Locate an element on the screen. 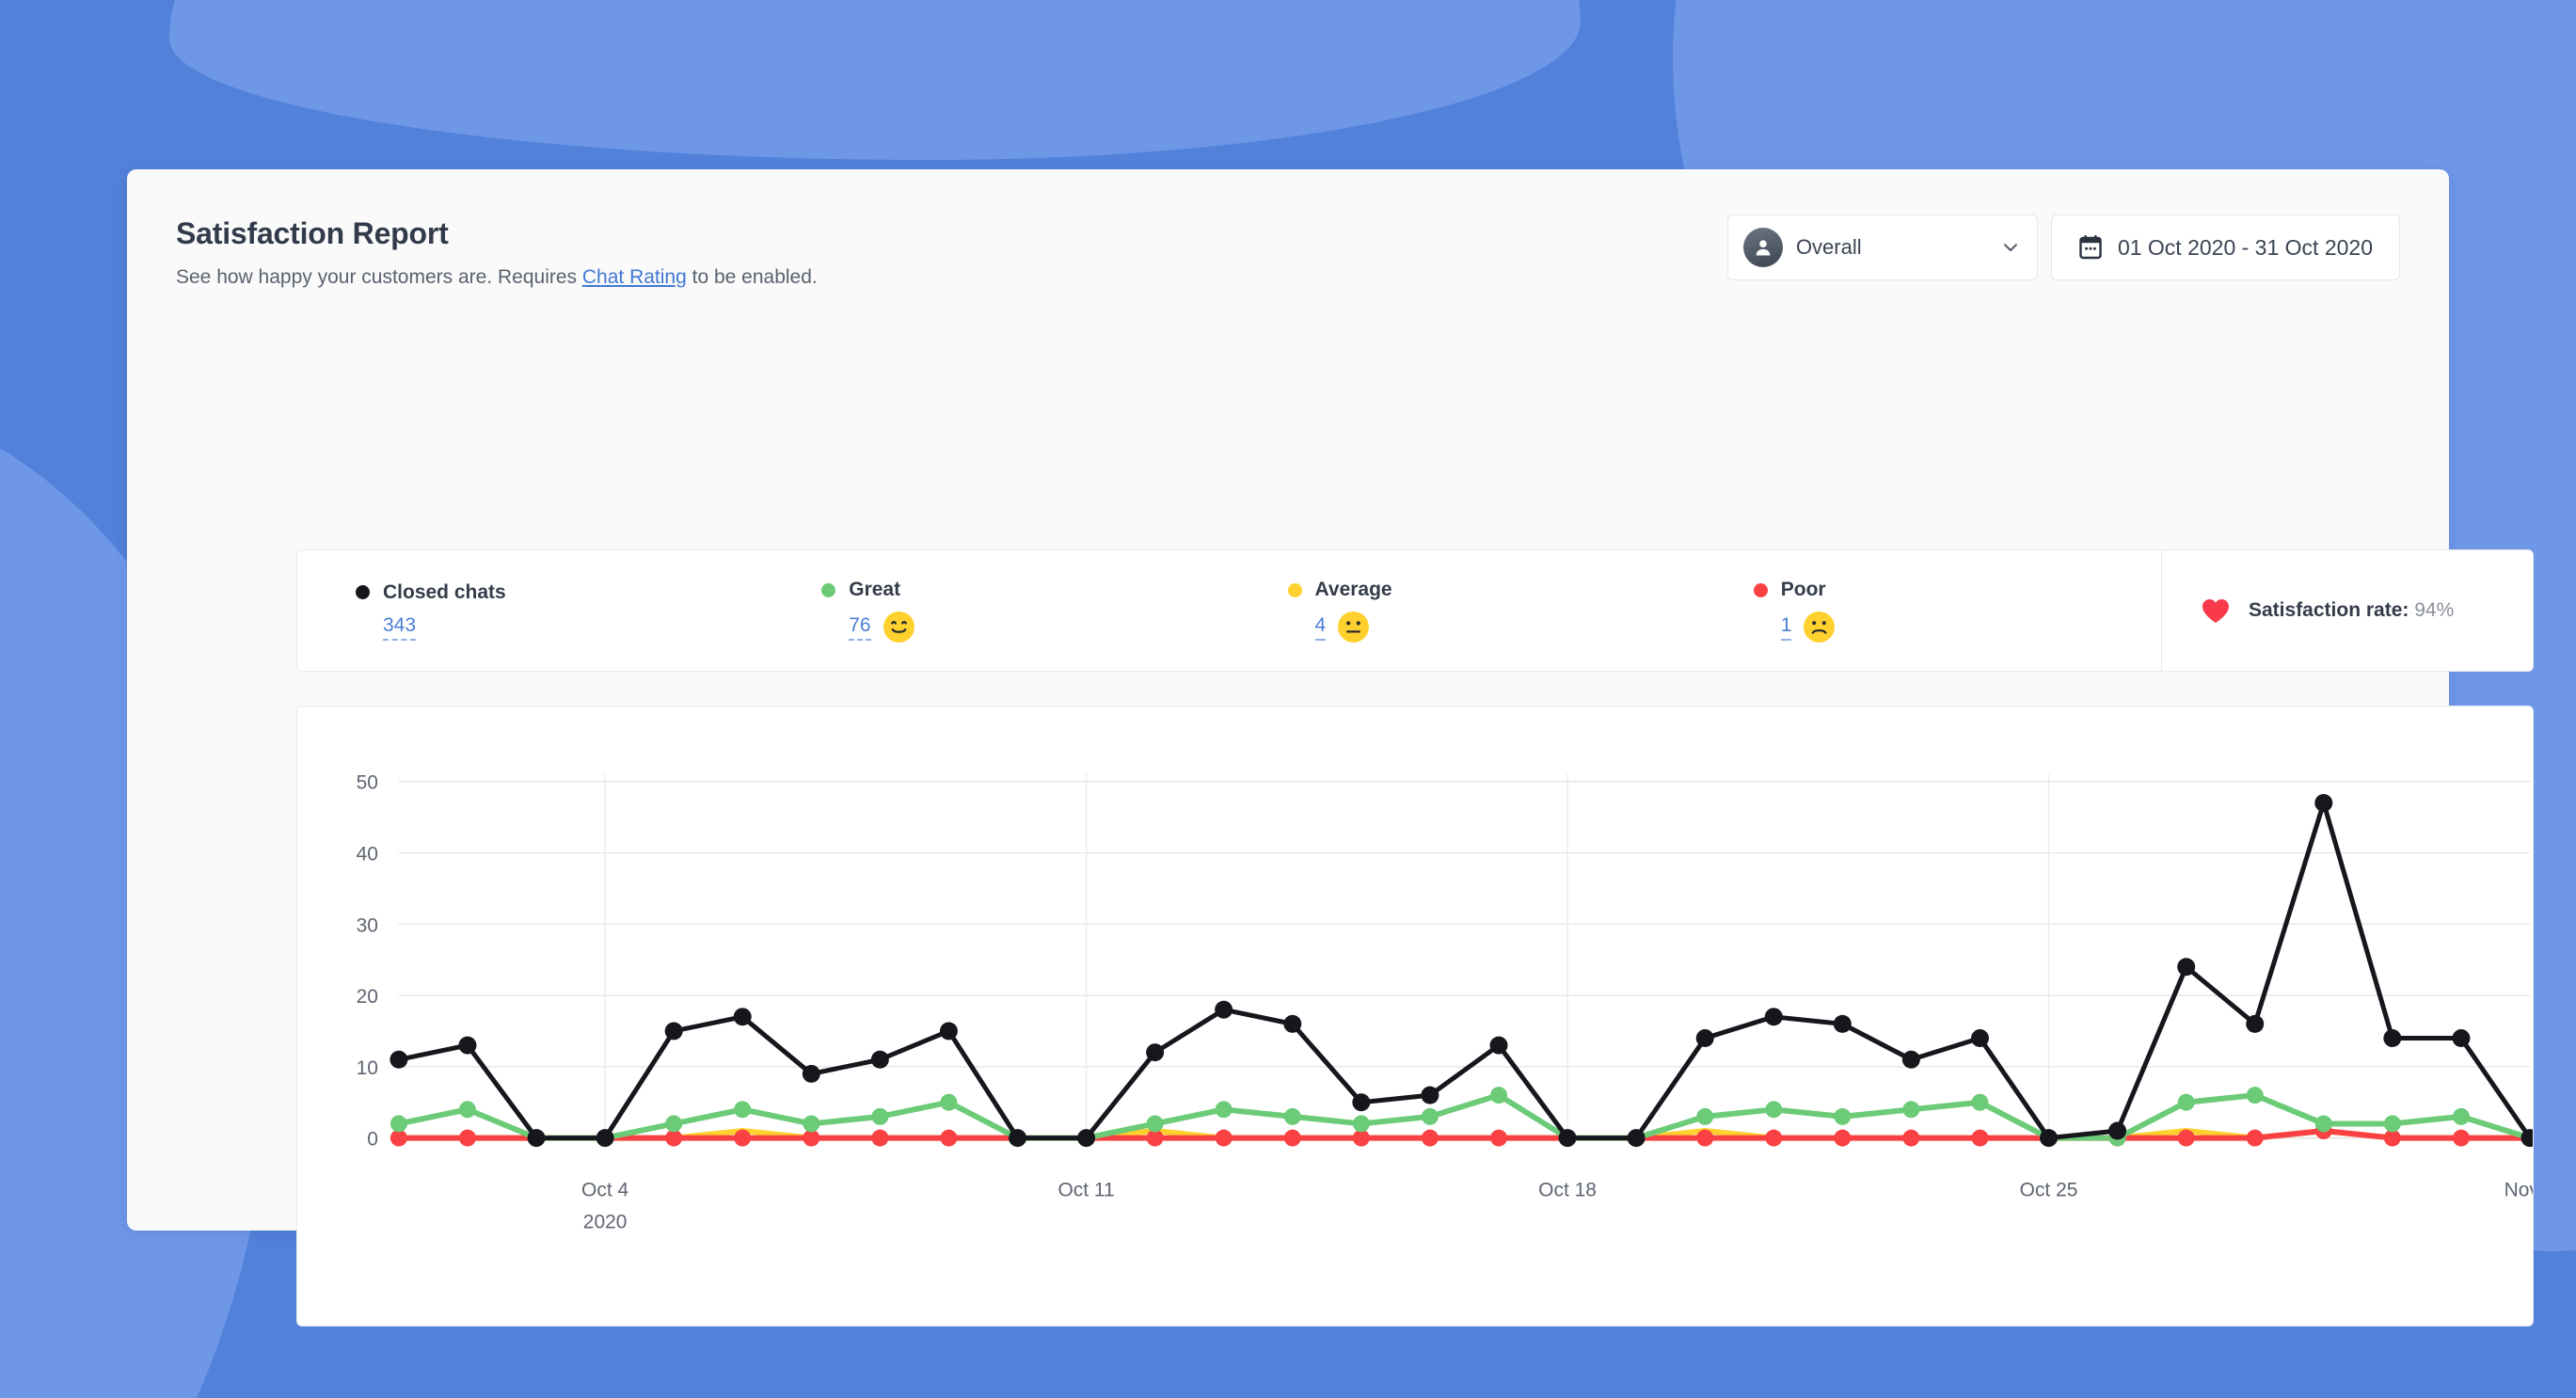 Image resolution: width=2576 pixels, height=1398 pixels. metric-value-row: 4 is located at coordinates (1491, 627).